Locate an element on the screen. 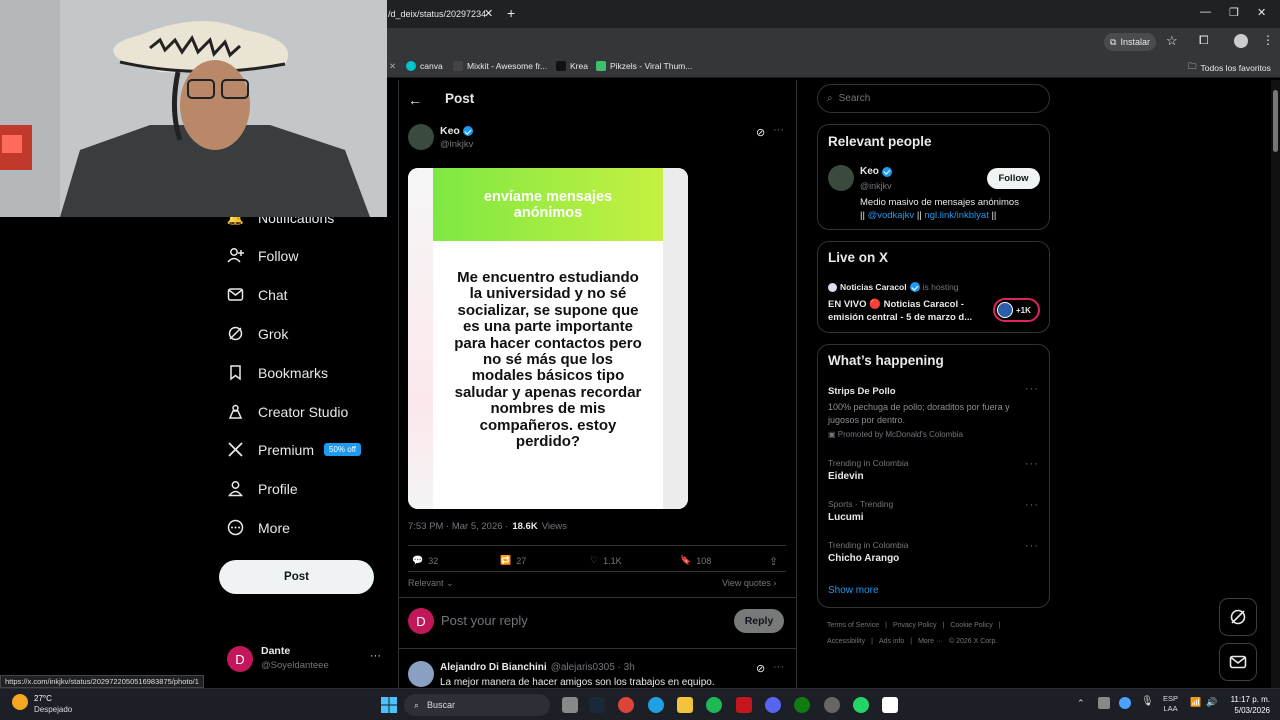 This screenshot has width=1280, height=720. wifi-icon: 📶 is located at coordinates (1195, 702).